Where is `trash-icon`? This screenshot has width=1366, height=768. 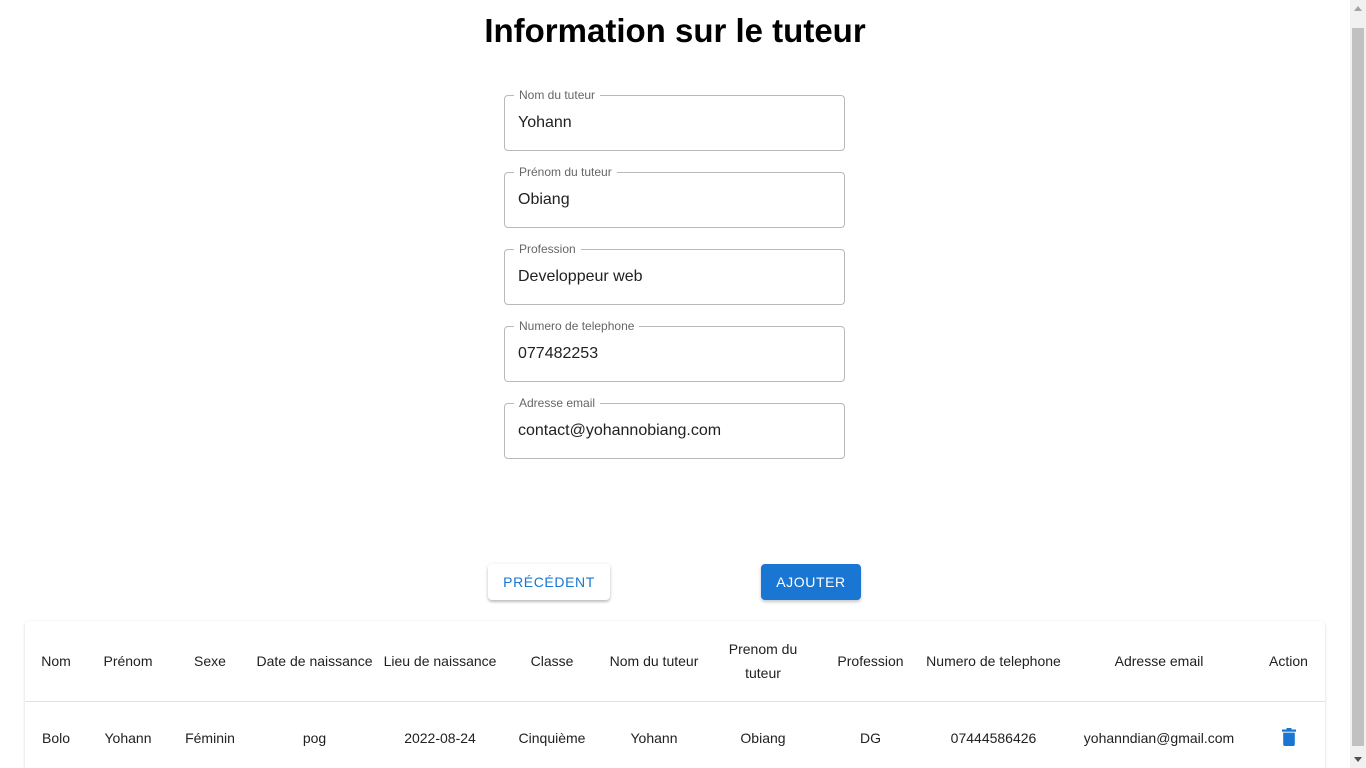 trash-icon is located at coordinates (1288, 736).